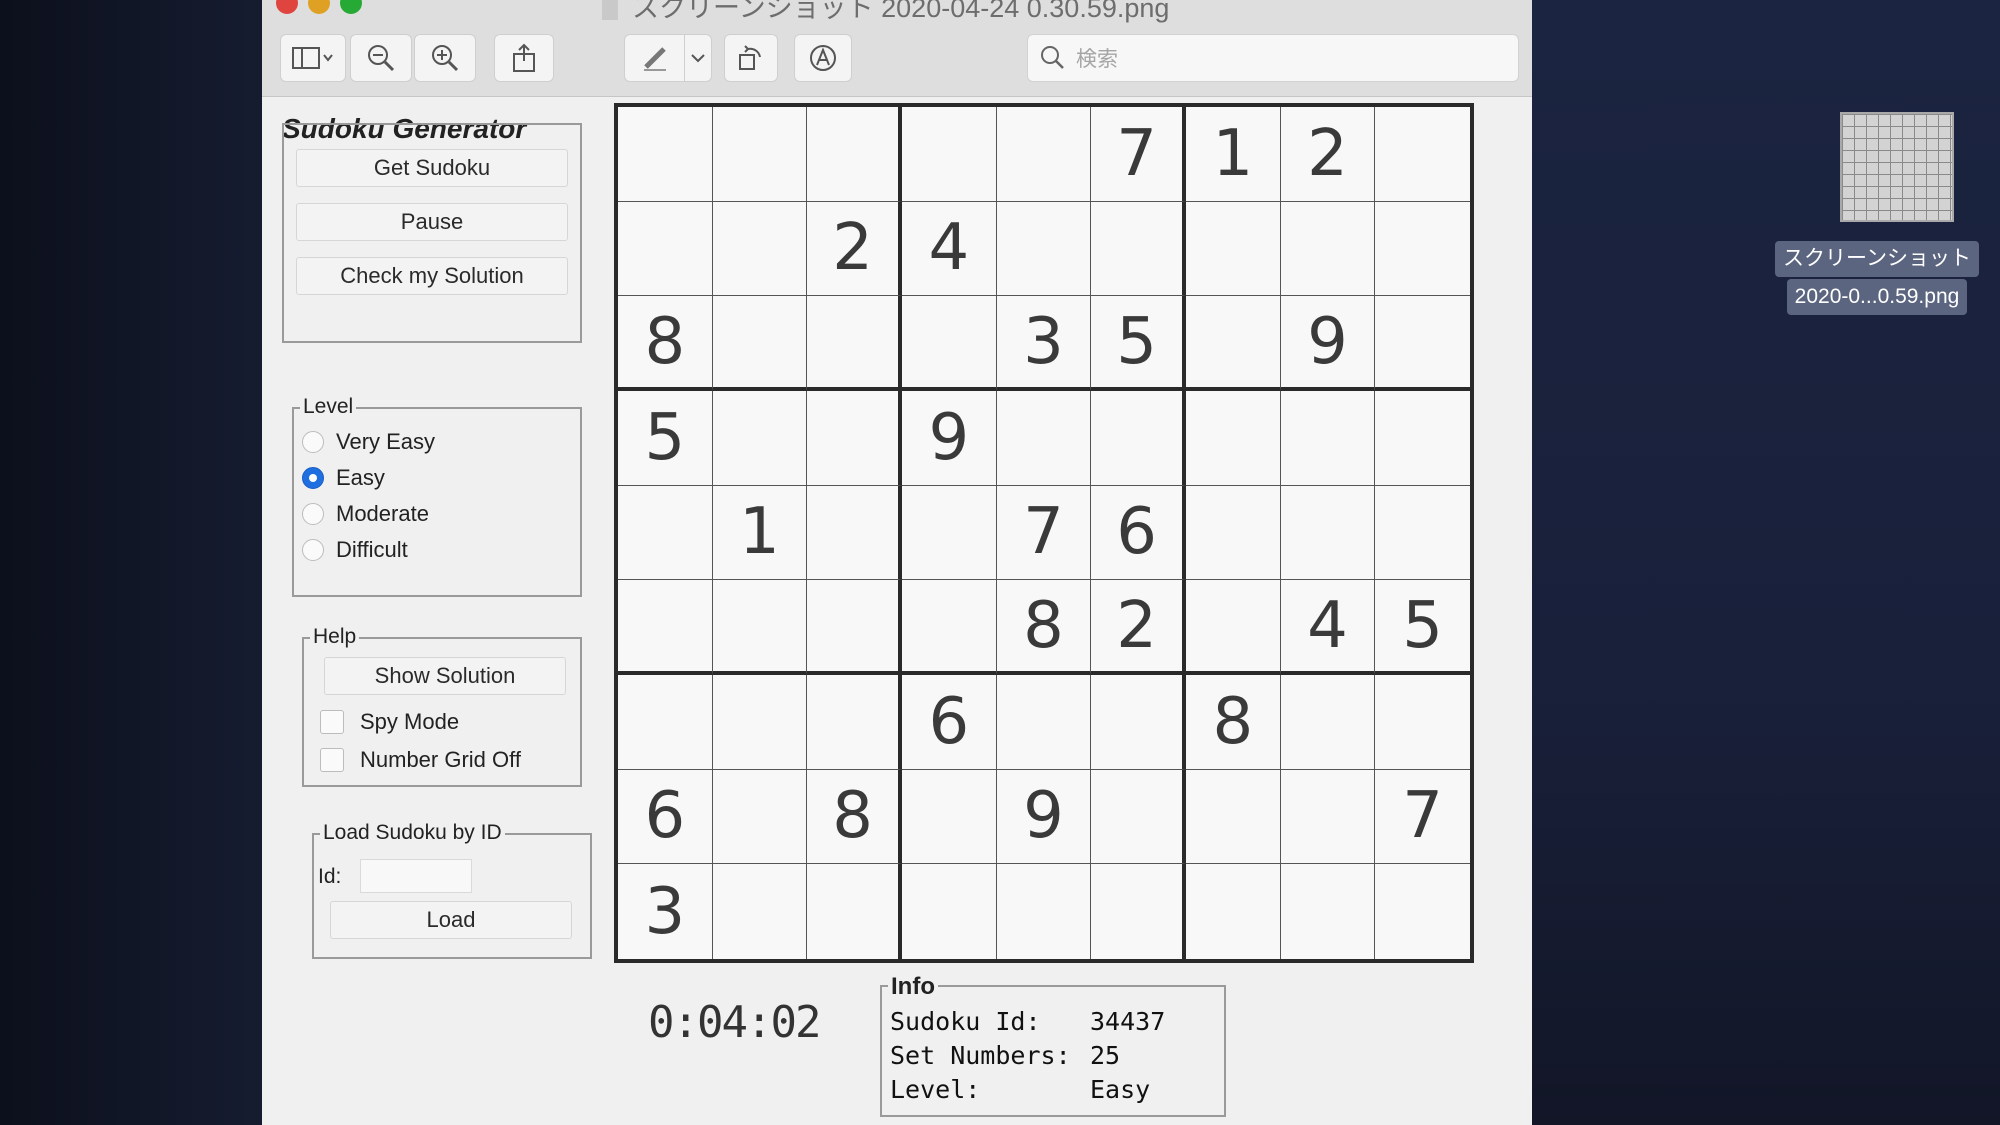 This screenshot has height=1125, width=2000. What do you see at coordinates (432, 276) in the screenshot?
I see `check-solution-button: Check my Solution` at bounding box center [432, 276].